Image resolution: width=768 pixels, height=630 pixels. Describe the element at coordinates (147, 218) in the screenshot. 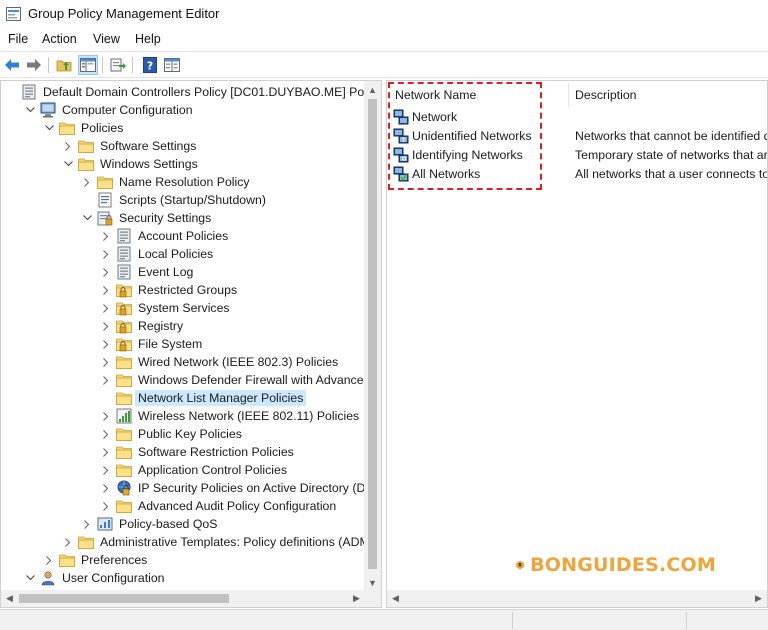

I see `tree-item: Security Settings` at that location.